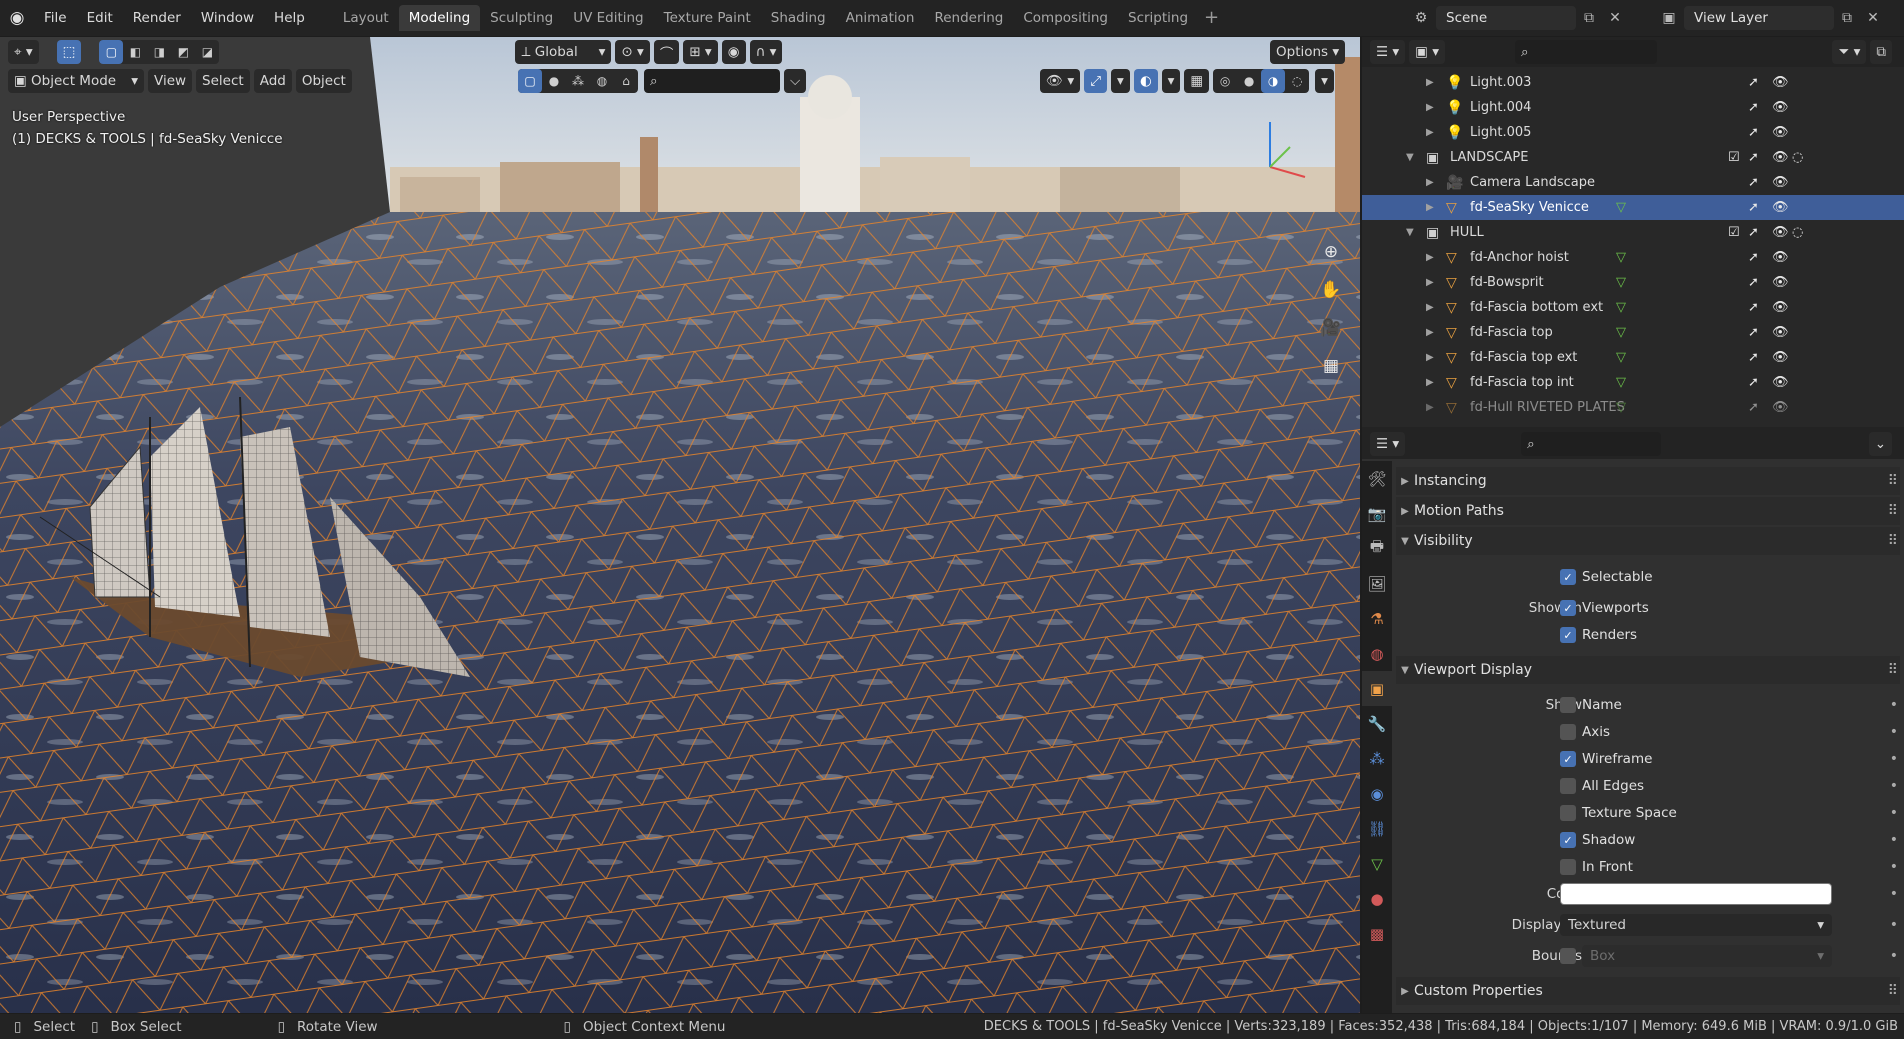 This screenshot has height=1039, width=1904. Describe the element at coordinates (170, 81) in the screenshot. I see `menu-view: View` at that location.